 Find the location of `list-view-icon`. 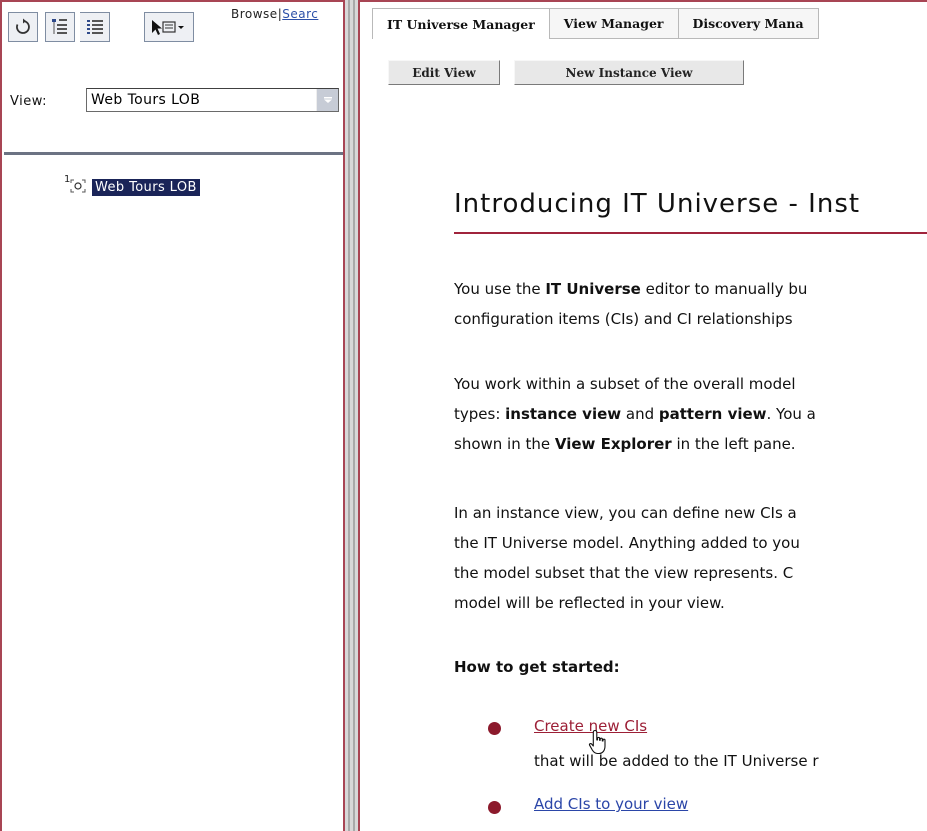

list-view-icon is located at coordinates (94, 27).